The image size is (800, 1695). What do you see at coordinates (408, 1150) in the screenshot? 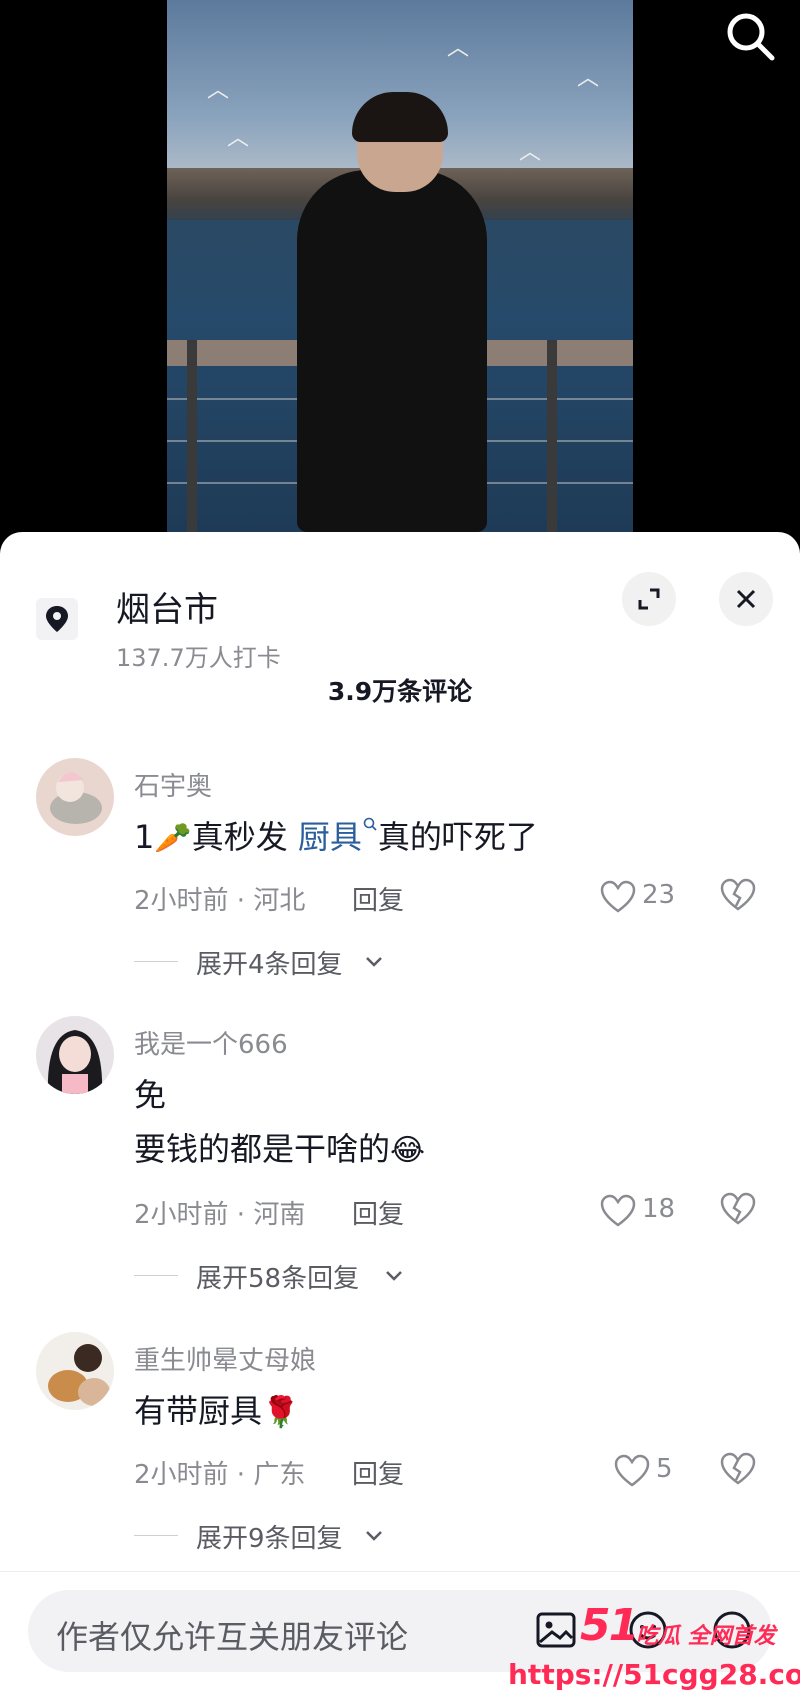
I see `laughing-emoji-icon: 😂` at bounding box center [408, 1150].